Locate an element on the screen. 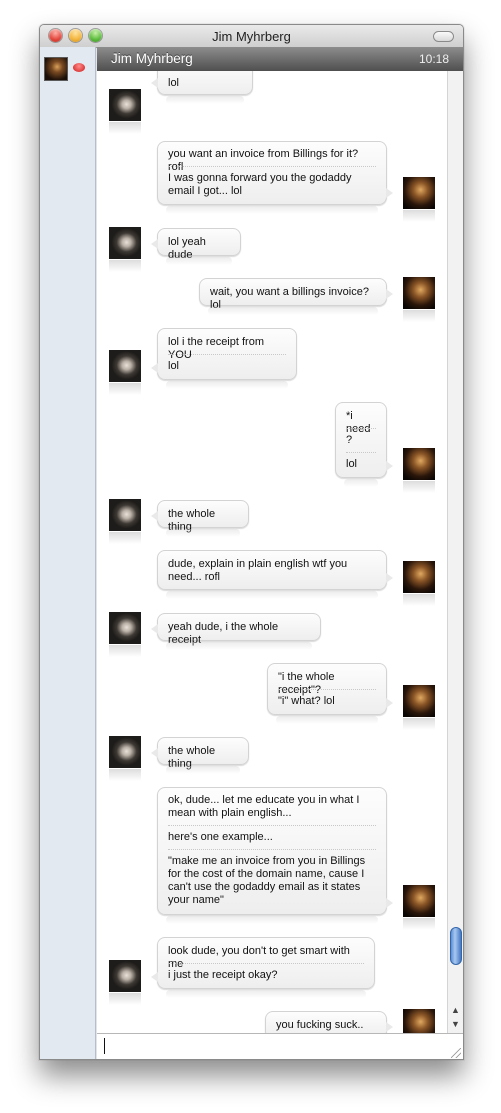 The height and width of the screenshot is (1113, 501). scroll-up-arrow-icon: ▲ is located at coordinates (455, 1010).